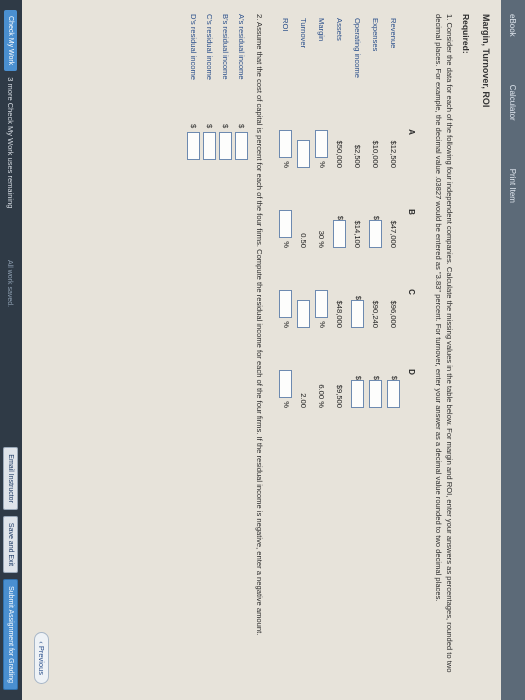 The height and width of the screenshot is (700, 525). I want to click on save-status: All work saved., so click(9, 284).